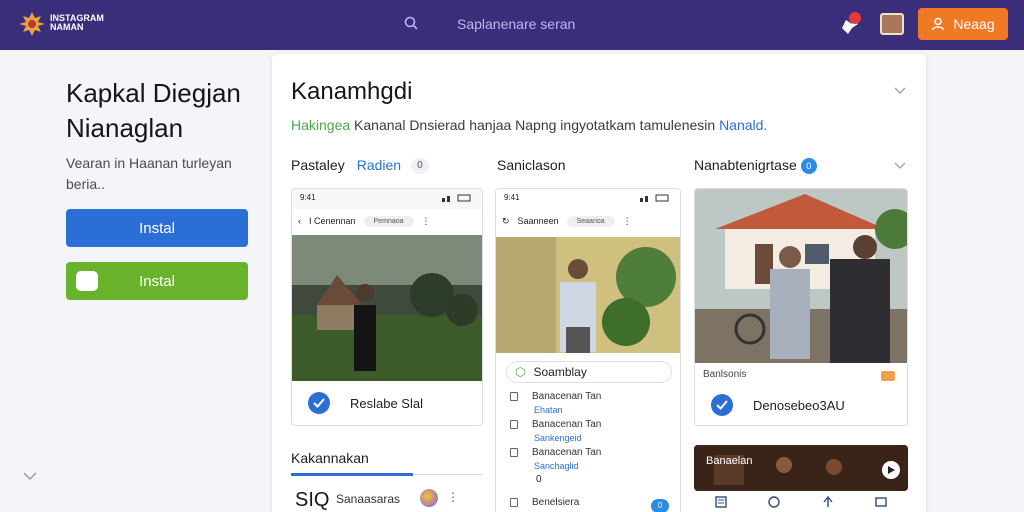 This screenshot has height=512, width=1024. What do you see at coordinates (506, 221) in the screenshot?
I see `refresh-icon: ↻` at bounding box center [506, 221].